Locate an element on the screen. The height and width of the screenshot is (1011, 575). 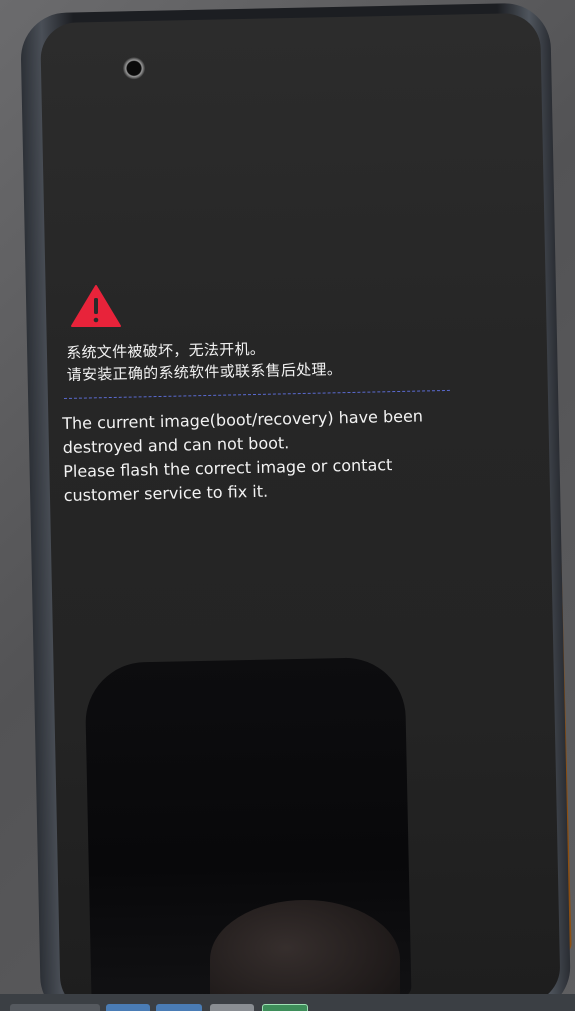
warning-triangle-icon is located at coordinates (96, 306).